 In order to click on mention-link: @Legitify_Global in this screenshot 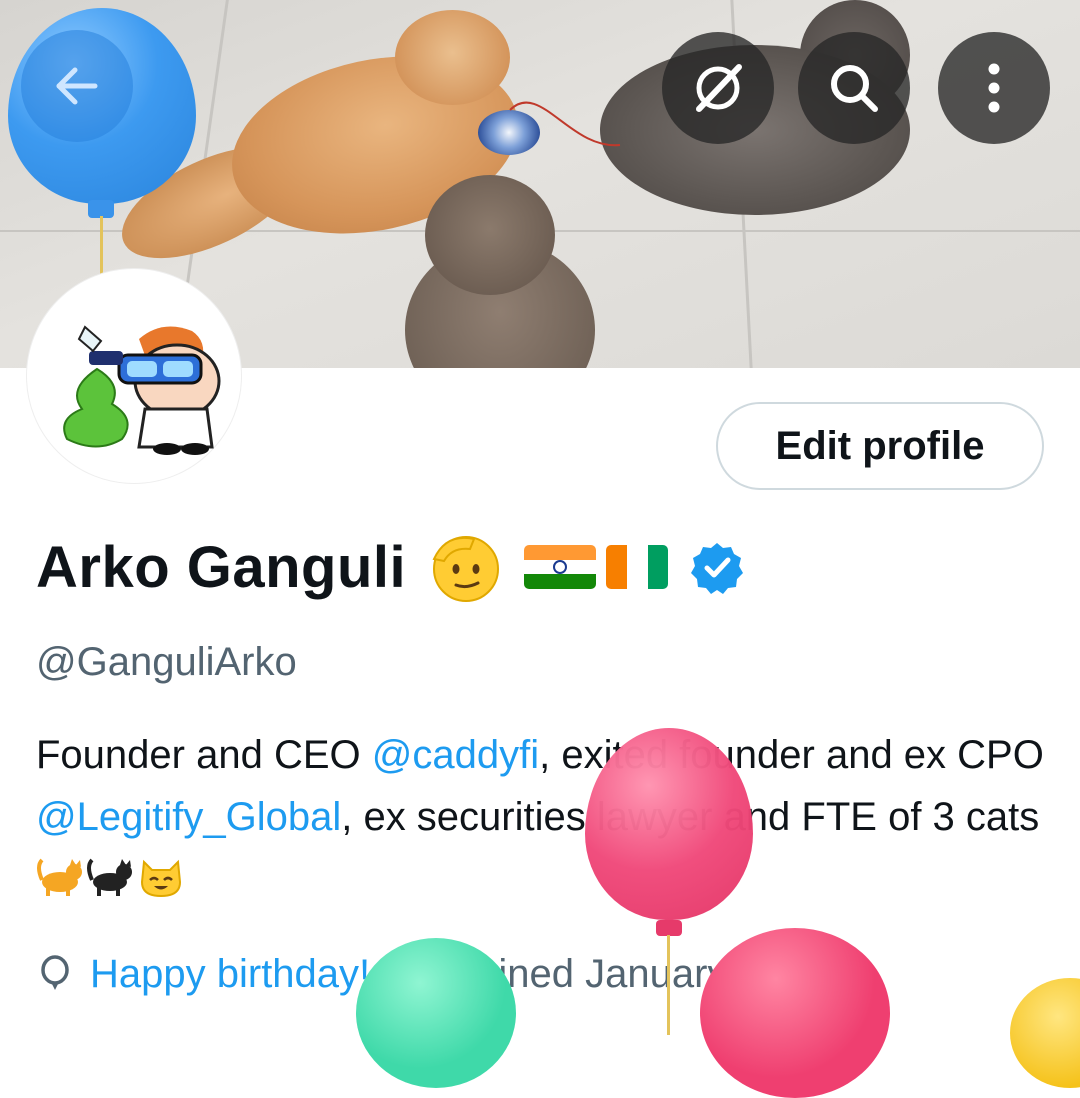, I will do `click(188, 817)`.